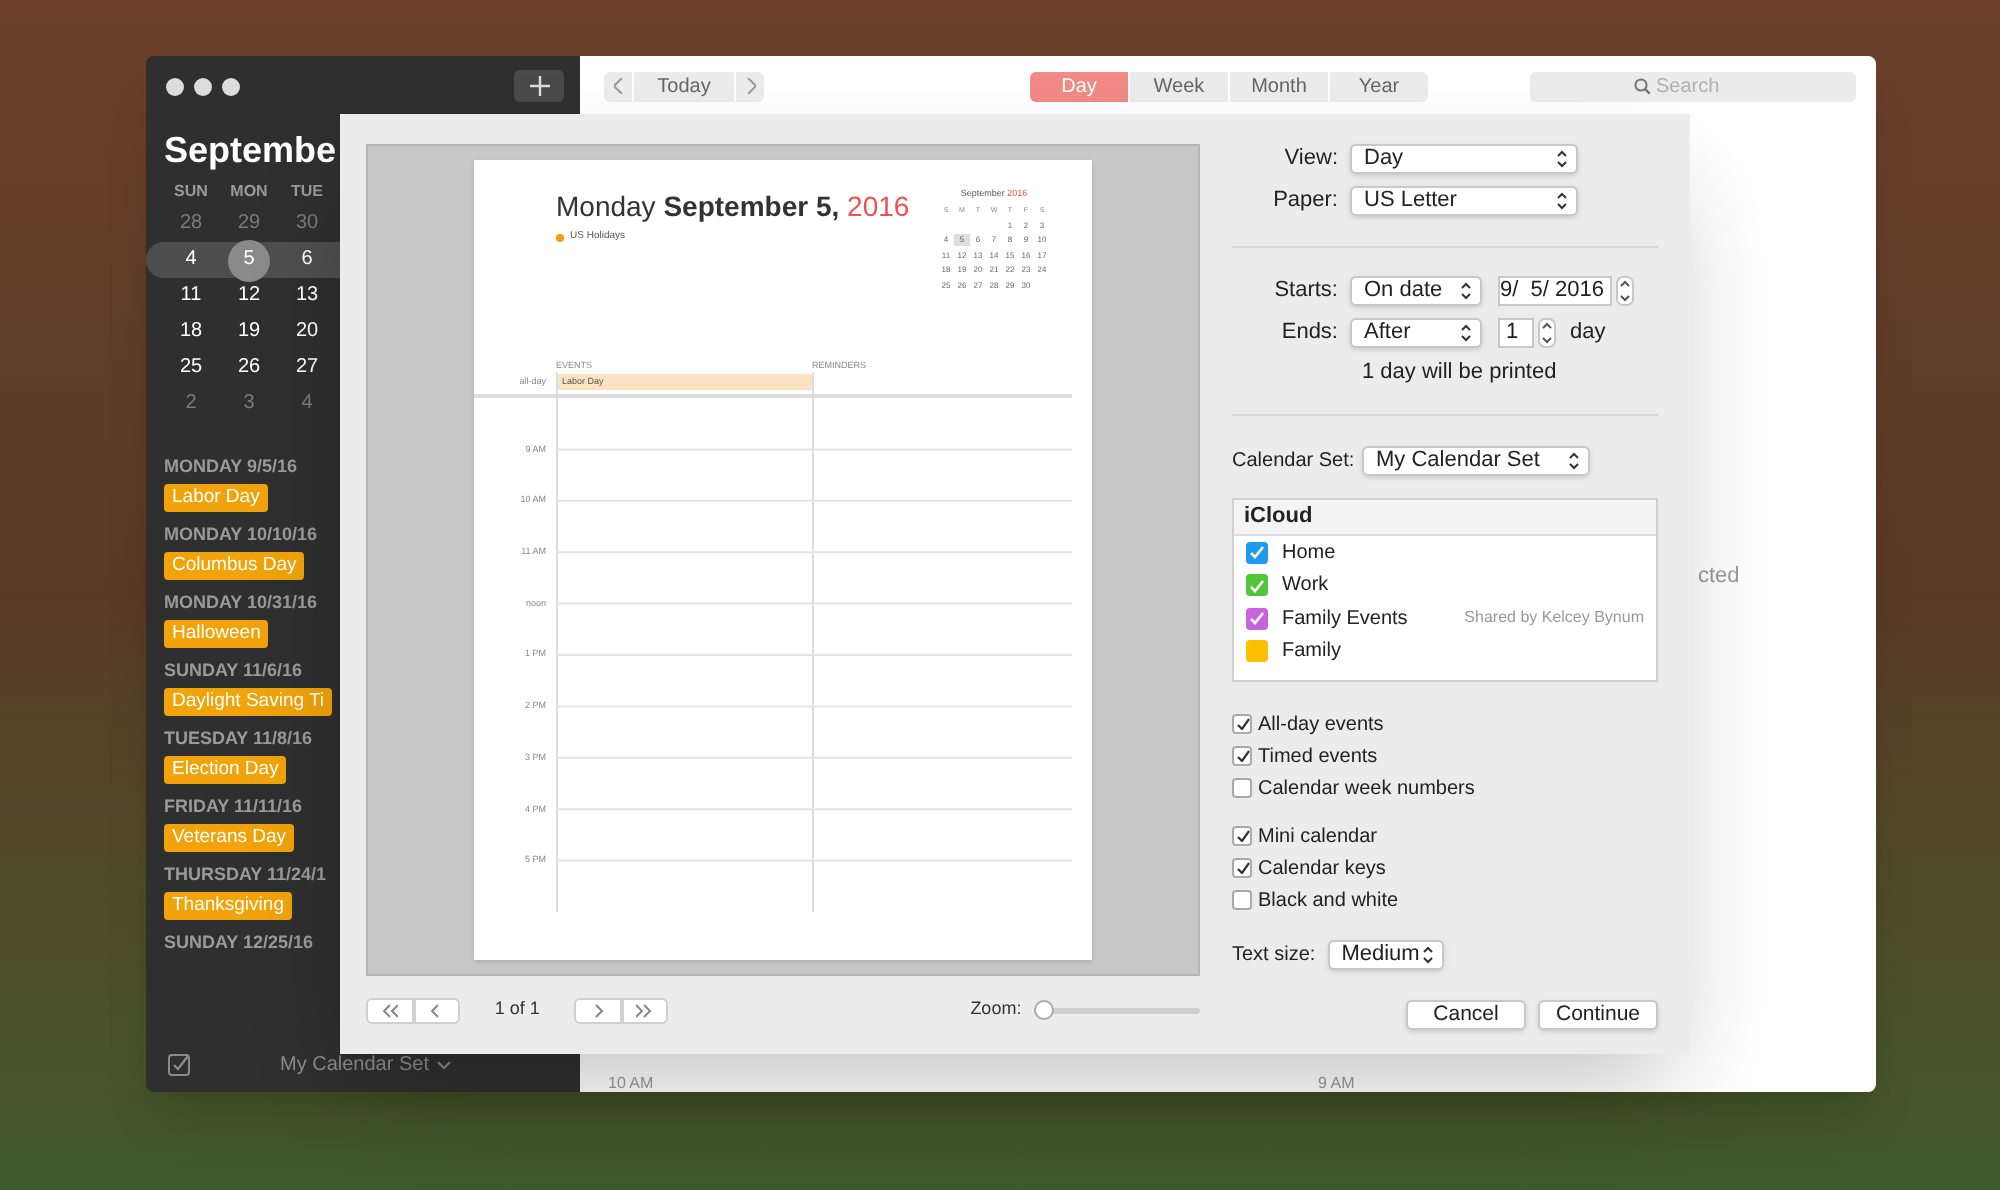 The height and width of the screenshot is (1190, 2000). What do you see at coordinates (1464, 201) in the screenshot?
I see `paper-select: US Letter` at bounding box center [1464, 201].